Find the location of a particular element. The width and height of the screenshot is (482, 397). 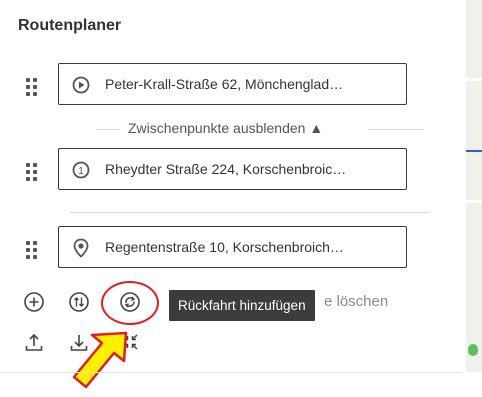

highlight-circle is located at coordinates (130, 303).